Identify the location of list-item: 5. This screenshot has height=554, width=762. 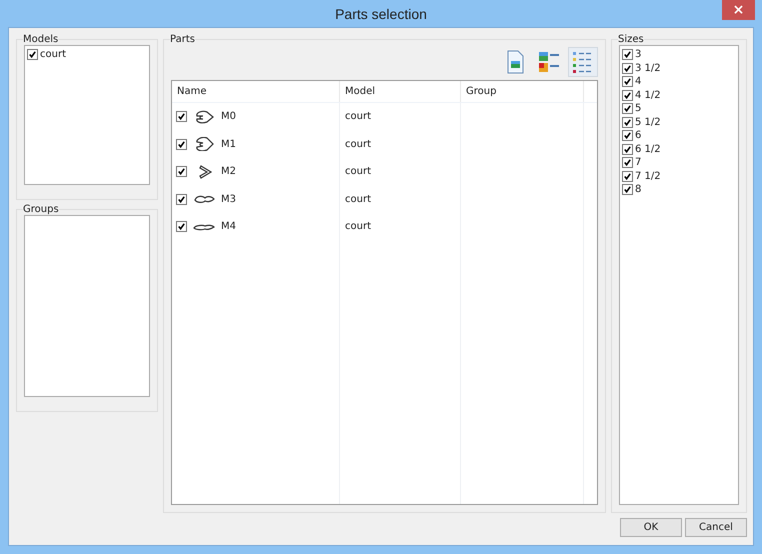
(638, 109).